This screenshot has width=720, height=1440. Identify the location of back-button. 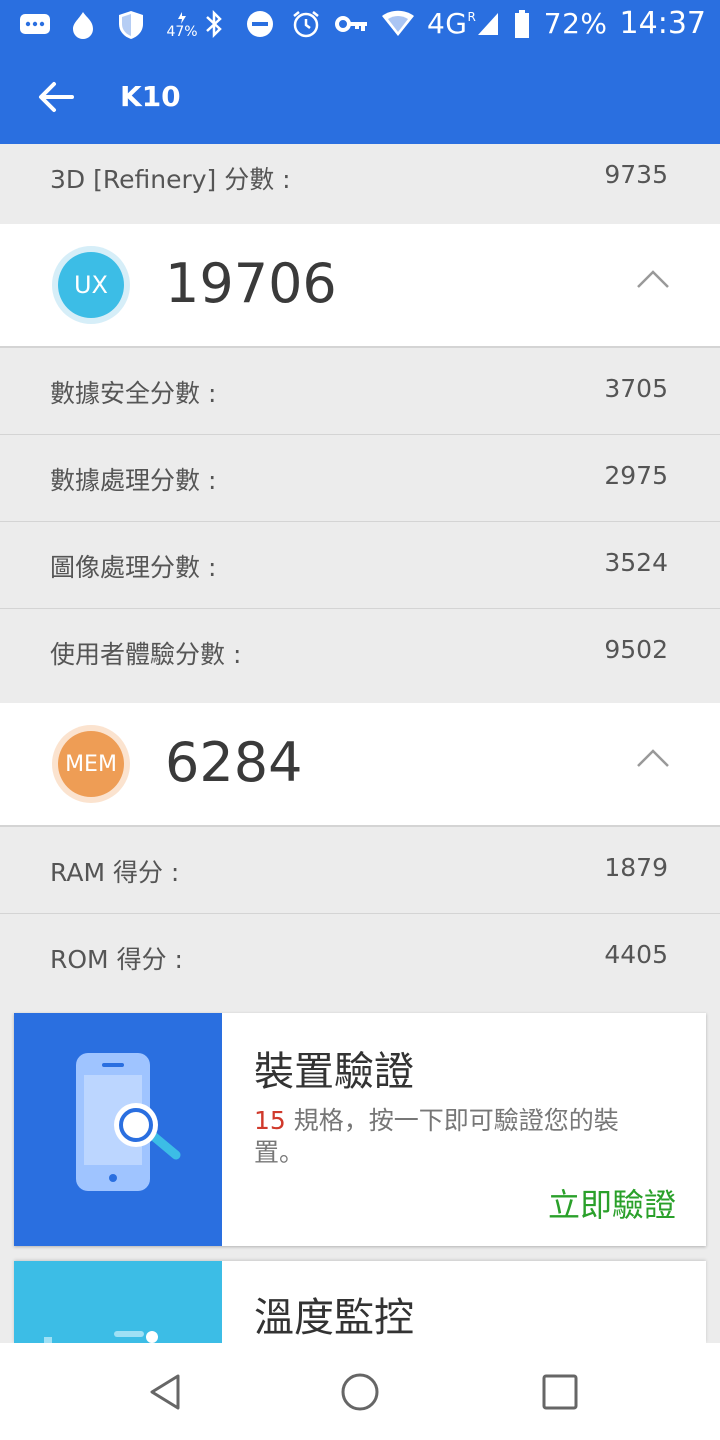
(56, 97).